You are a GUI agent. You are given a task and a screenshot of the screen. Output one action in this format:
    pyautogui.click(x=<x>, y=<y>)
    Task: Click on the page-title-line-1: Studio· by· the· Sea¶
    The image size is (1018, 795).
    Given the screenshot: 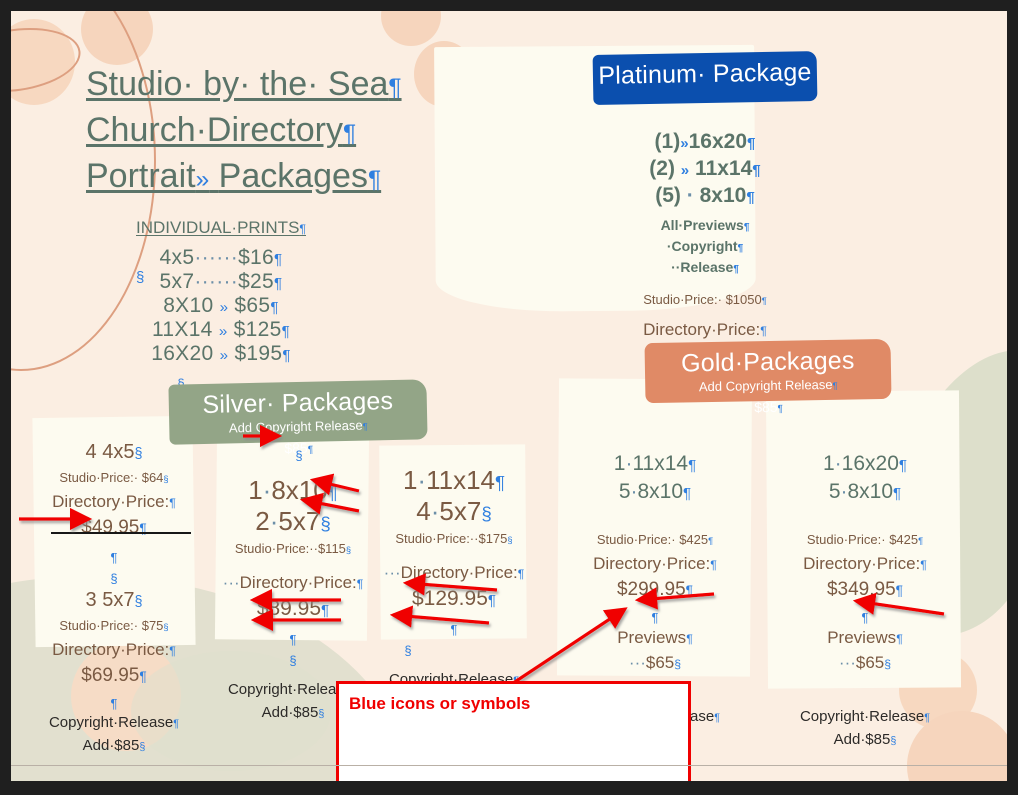 What is the action you would take?
    pyautogui.click(x=244, y=84)
    